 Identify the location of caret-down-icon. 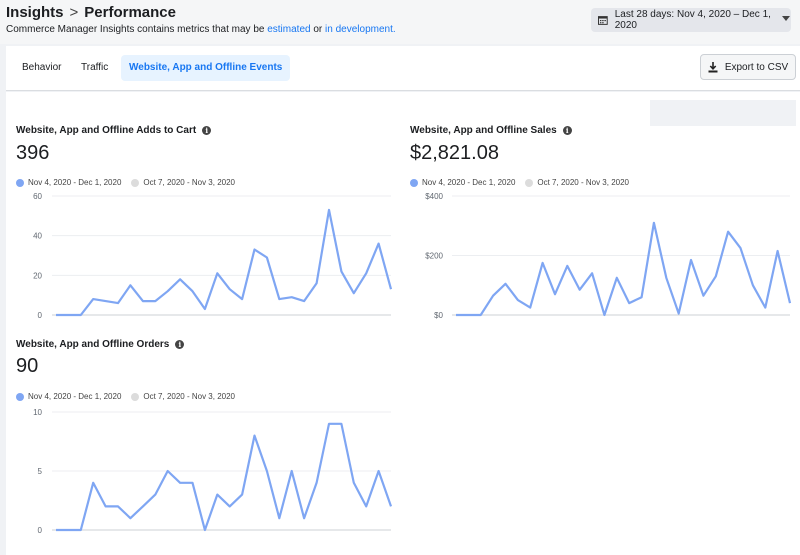
(786, 18).